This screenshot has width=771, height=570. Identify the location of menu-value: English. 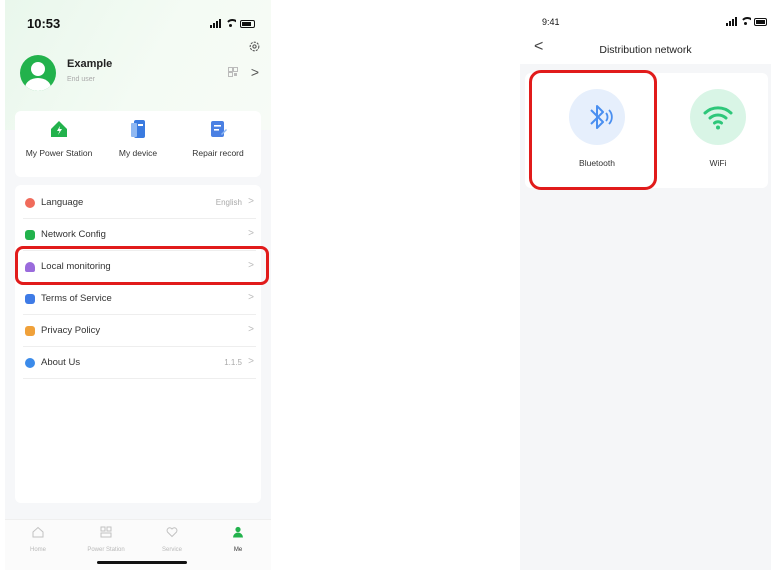
(228, 202).